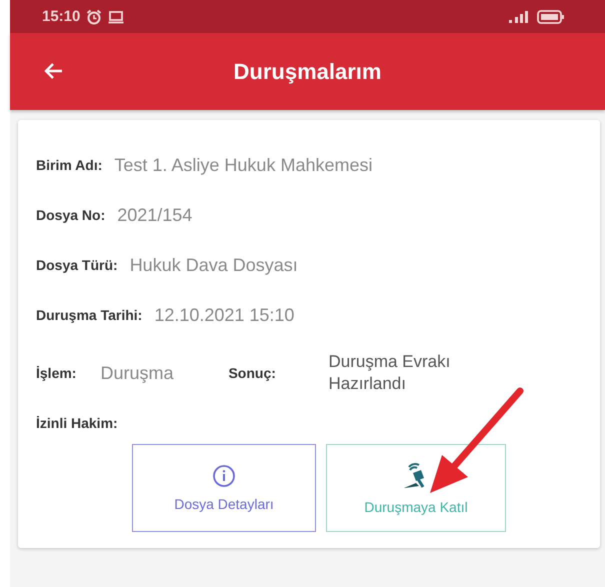 The width and height of the screenshot is (605, 587). I want to click on join-hearing-button: Duruşmaya Katıl, so click(416, 488).